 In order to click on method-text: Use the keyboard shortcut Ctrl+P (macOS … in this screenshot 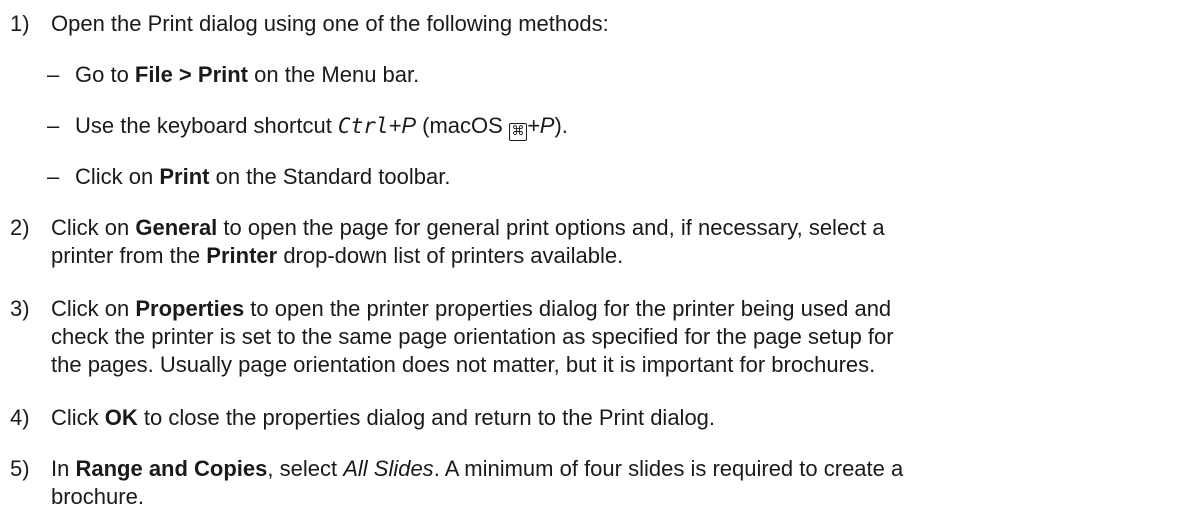, I will do `click(321, 127)`.